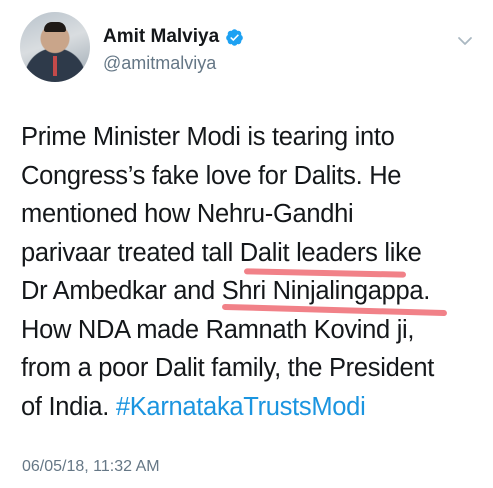  I want to click on tweet-text-line: Congress’s fake love for Dalits. He, so click(211, 175).